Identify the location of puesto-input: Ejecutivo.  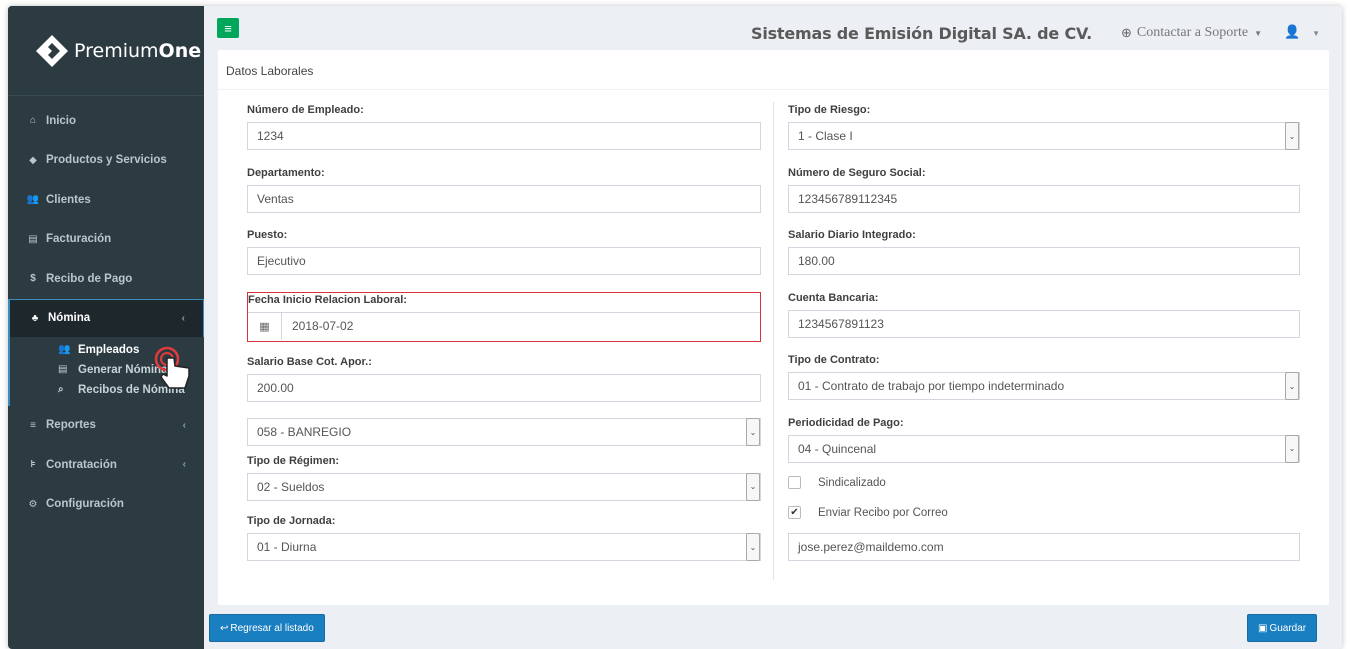
(504, 261).